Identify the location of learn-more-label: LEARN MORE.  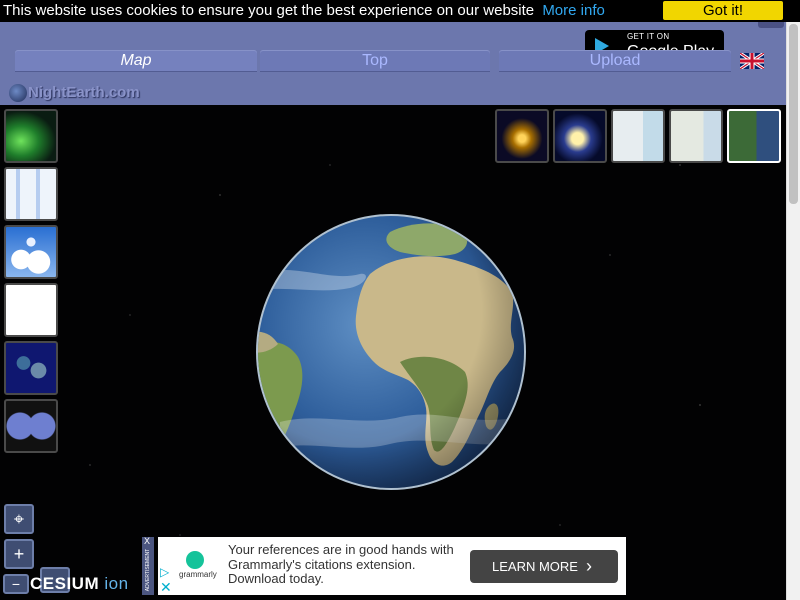
(535, 566).